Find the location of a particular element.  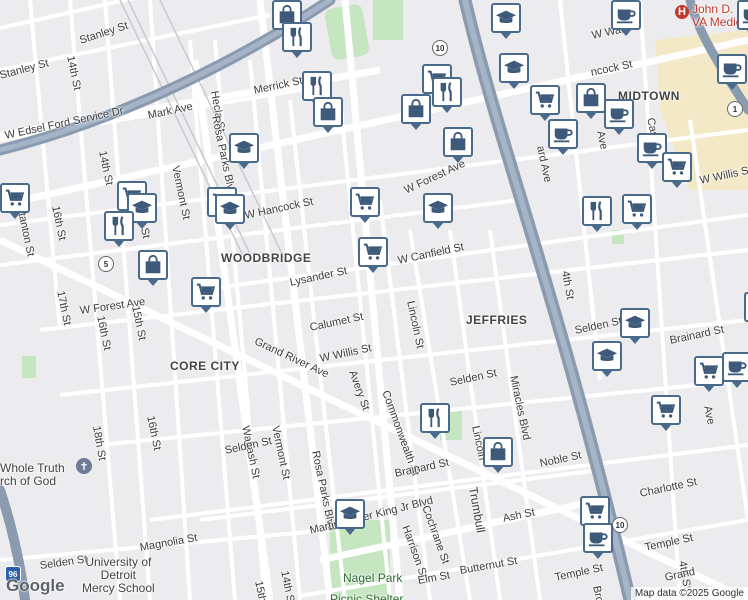

church-icon: ✝ is located at coordinates (84, 466).